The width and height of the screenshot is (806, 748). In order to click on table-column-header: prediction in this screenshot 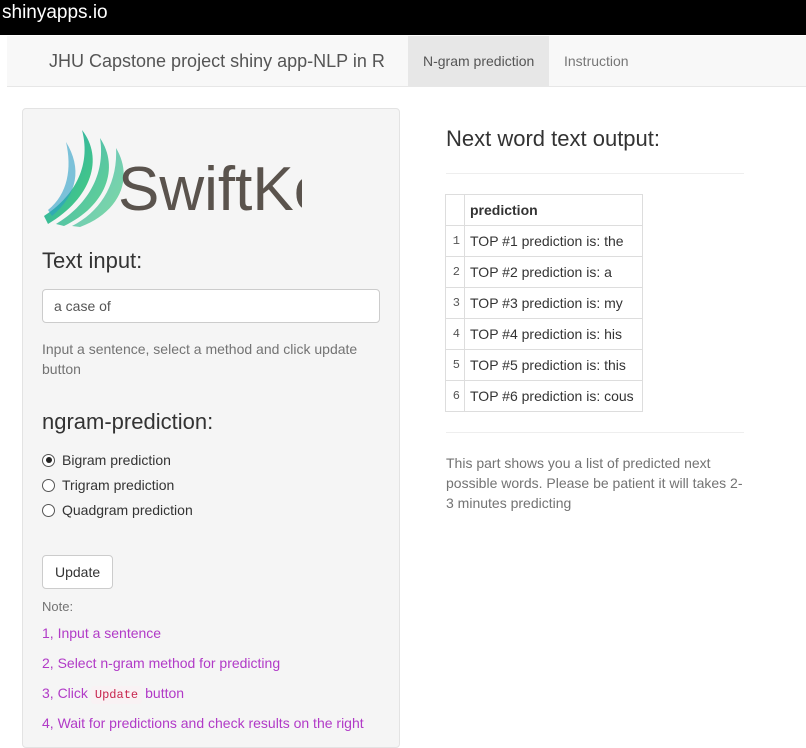, I will do `click(553, 210)`.